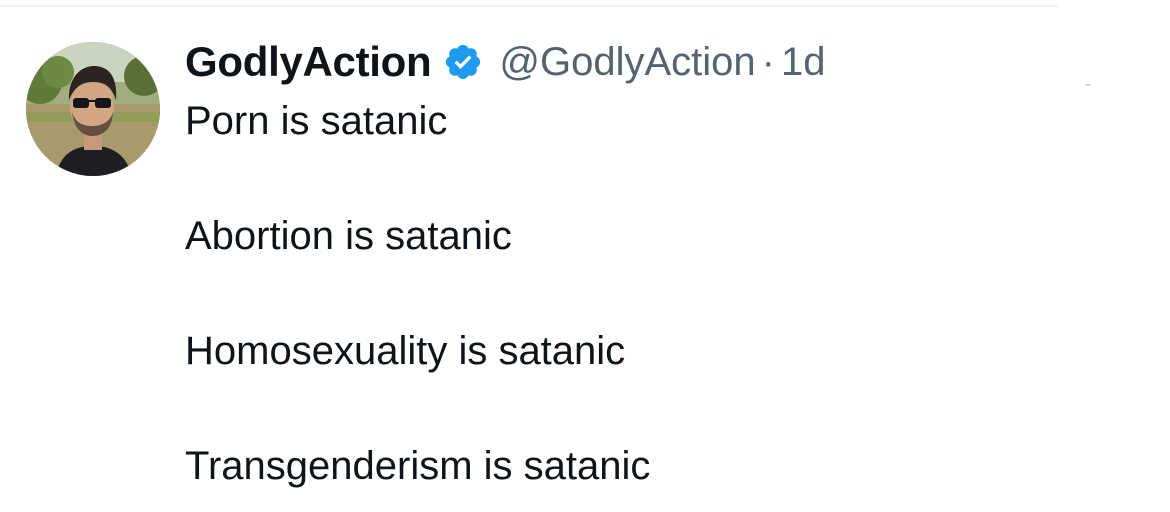 This screenshot has width=1170, height=512. What do you see at coordinates (463, 62) in the screenshot?
I see `verified-badge-icon` at bounding box center [463, 62].